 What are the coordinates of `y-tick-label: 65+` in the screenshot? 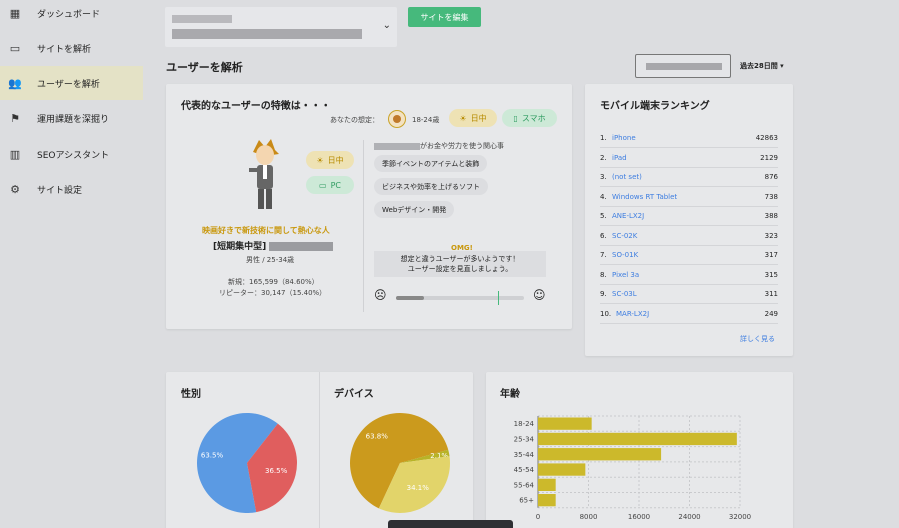 It's located at (526, 501).